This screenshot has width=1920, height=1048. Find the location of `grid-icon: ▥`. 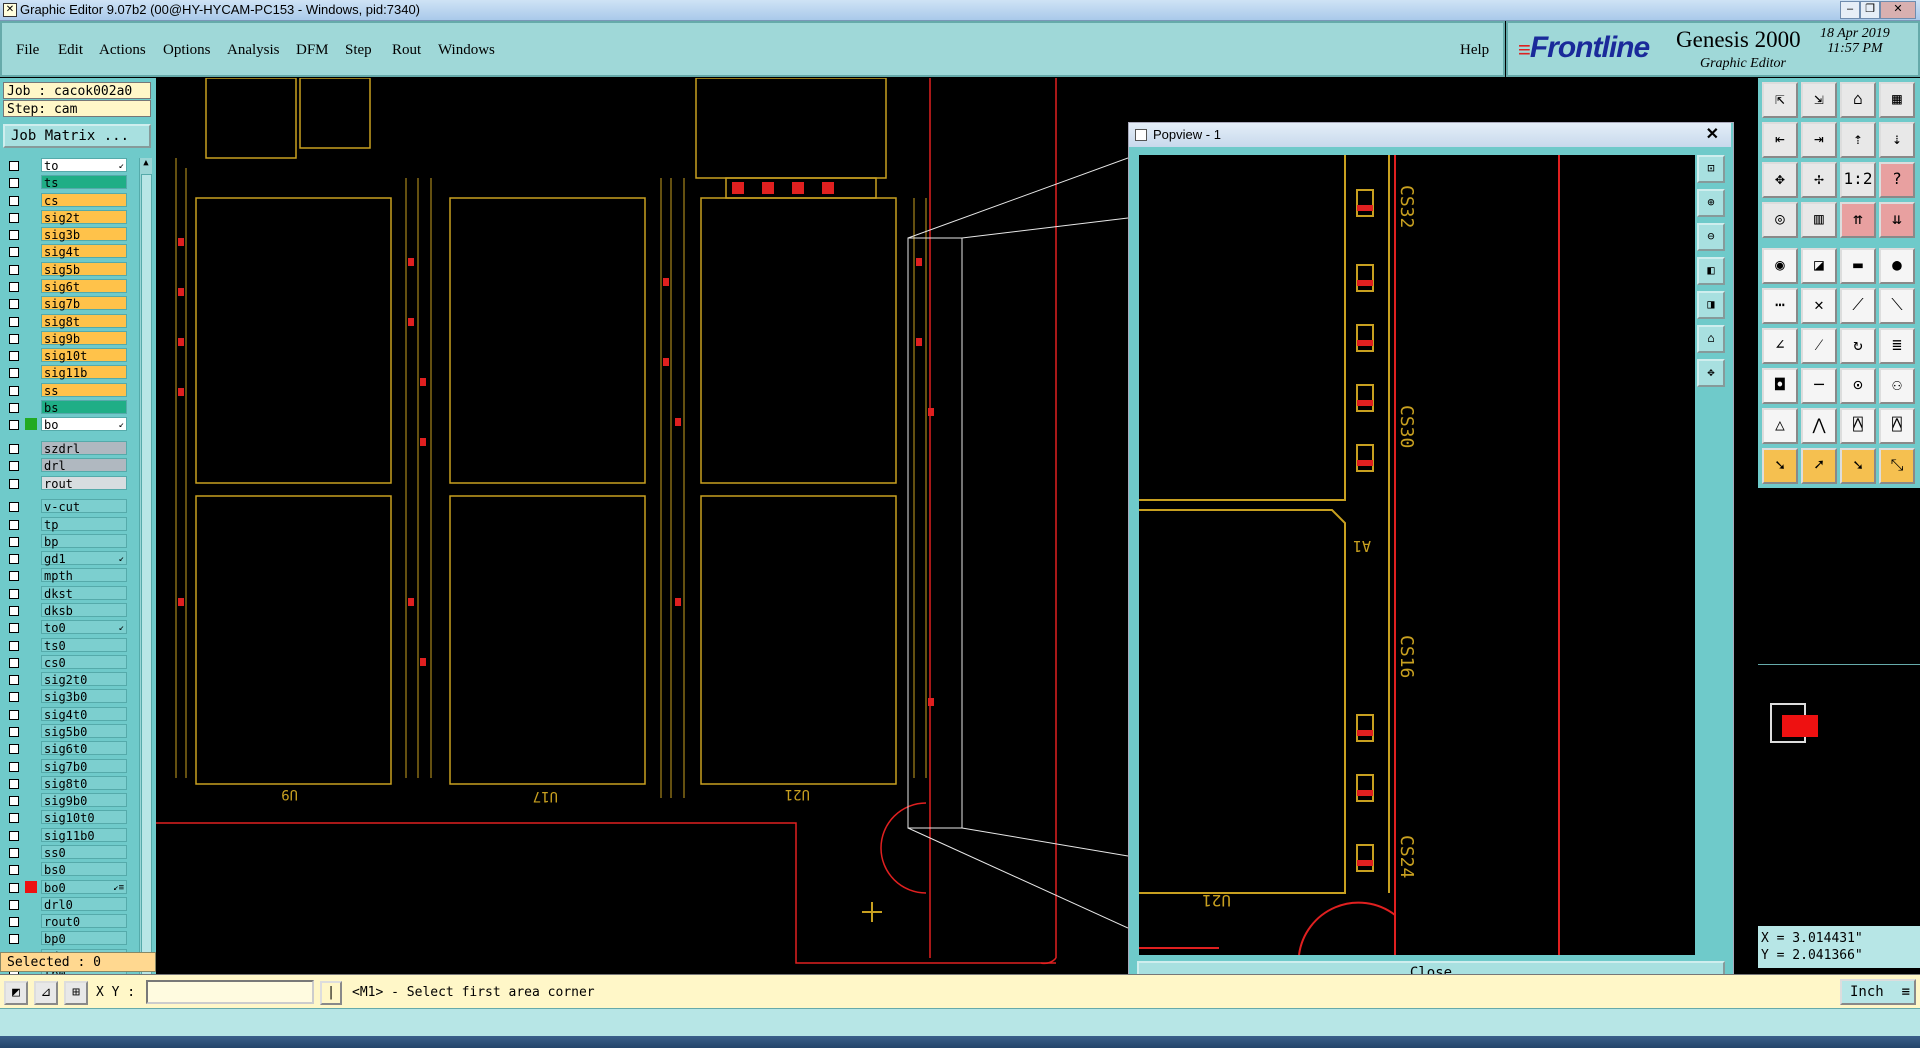

grid-icon: ▥ is located at coordinates (1819, 220).